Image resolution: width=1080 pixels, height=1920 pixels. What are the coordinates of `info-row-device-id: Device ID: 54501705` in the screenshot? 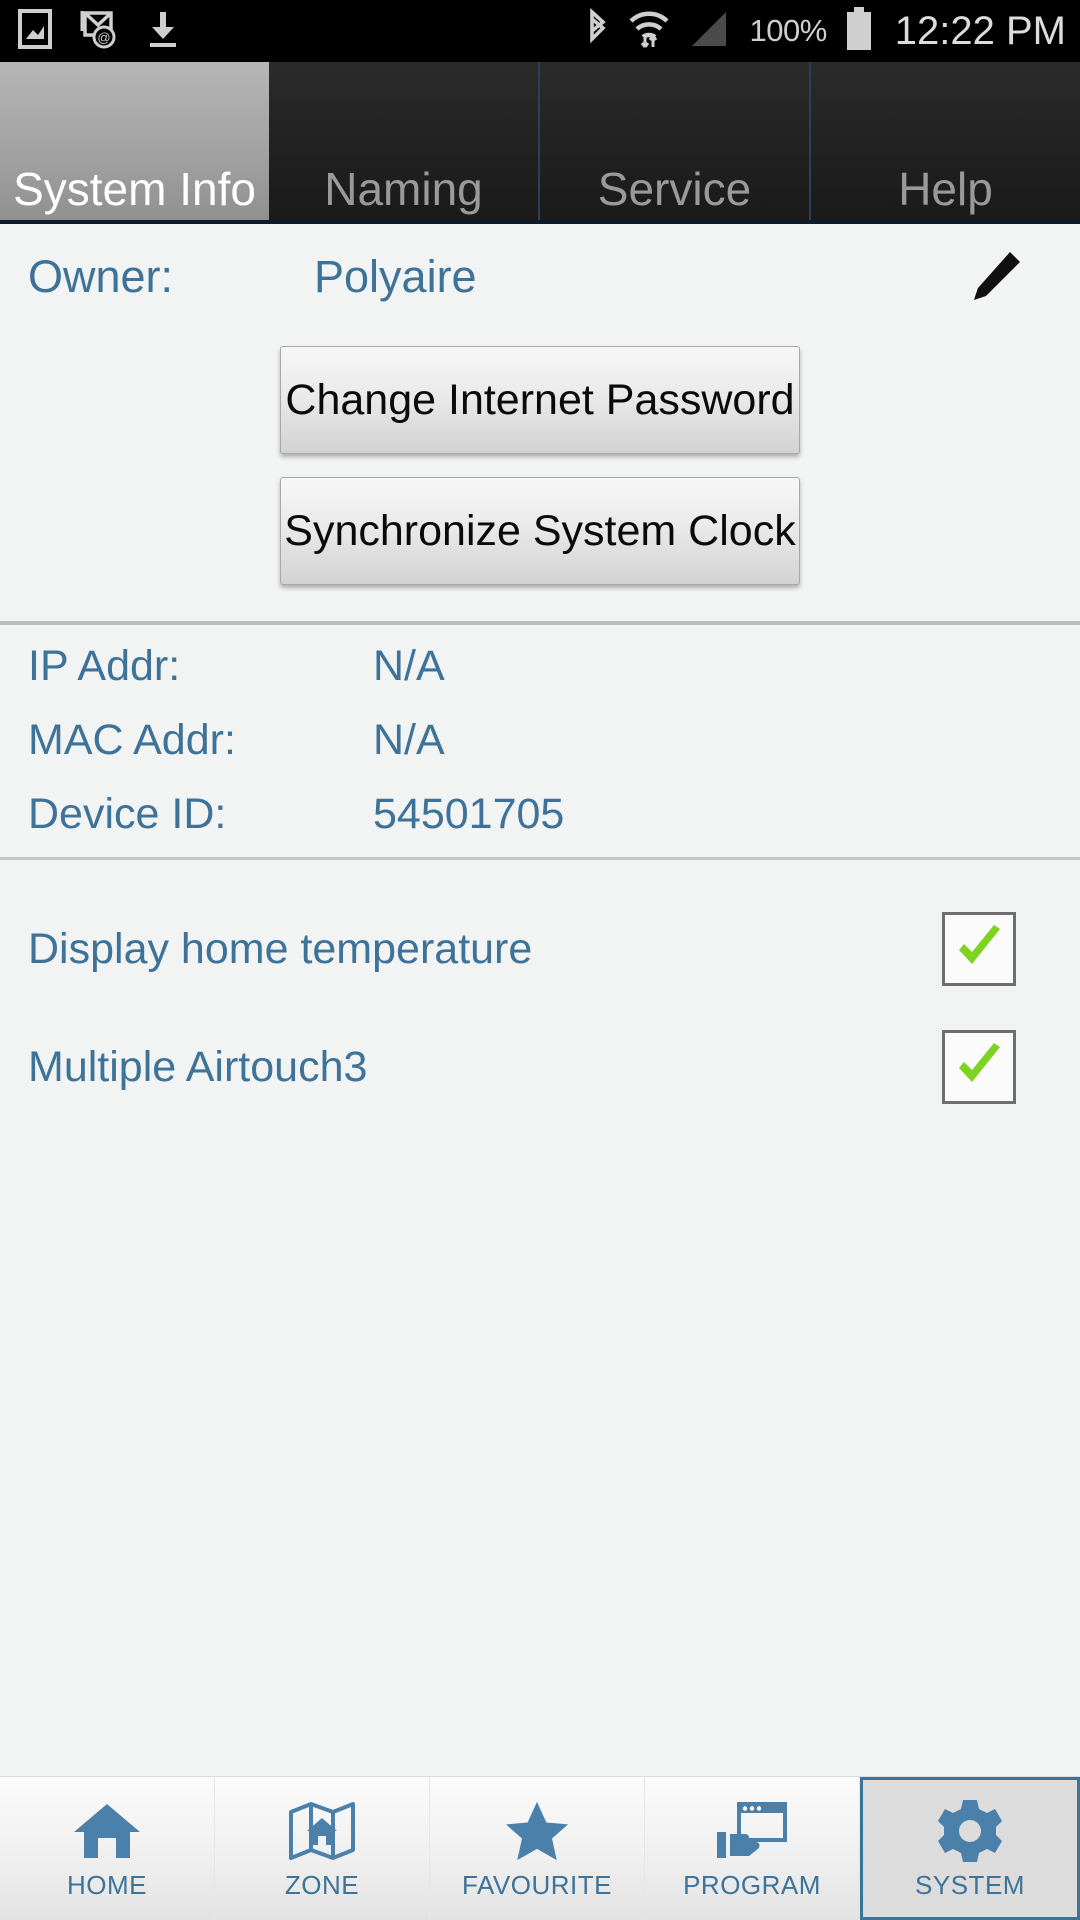 It's located at (540, 814).